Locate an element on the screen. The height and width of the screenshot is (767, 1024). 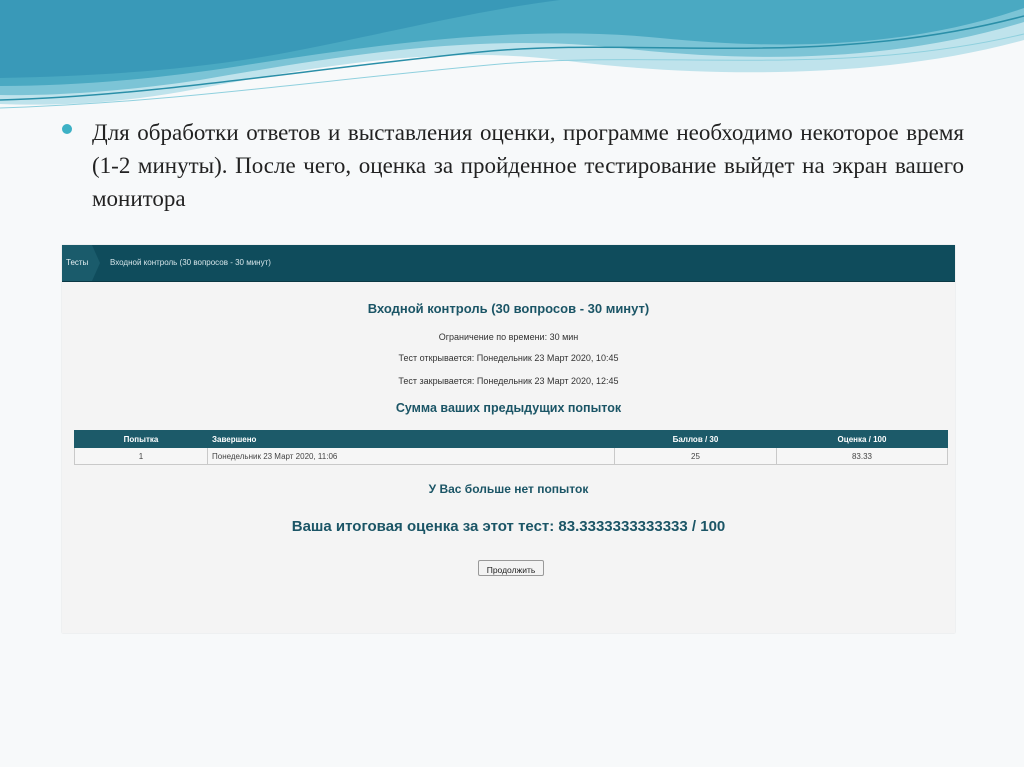
col-header-grade: Оценка / 100 is located at coordinates (862, 439).